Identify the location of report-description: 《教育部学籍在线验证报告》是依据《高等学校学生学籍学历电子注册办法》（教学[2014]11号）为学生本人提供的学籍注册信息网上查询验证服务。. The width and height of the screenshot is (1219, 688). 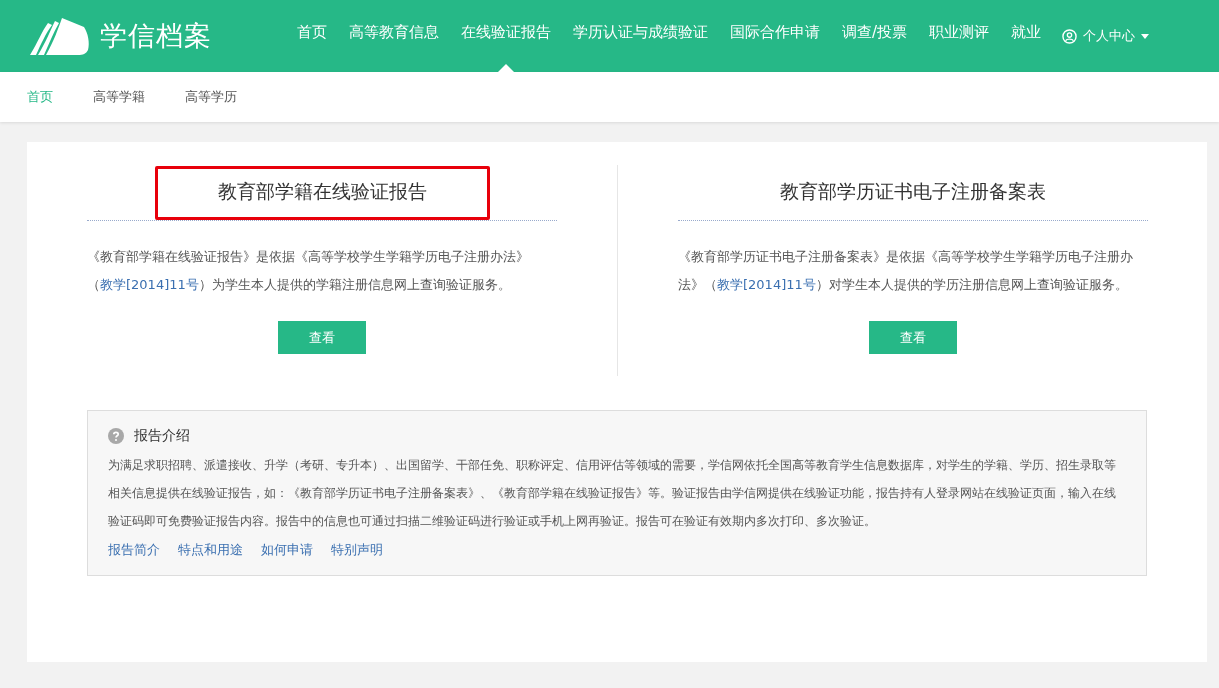
(308, 271).